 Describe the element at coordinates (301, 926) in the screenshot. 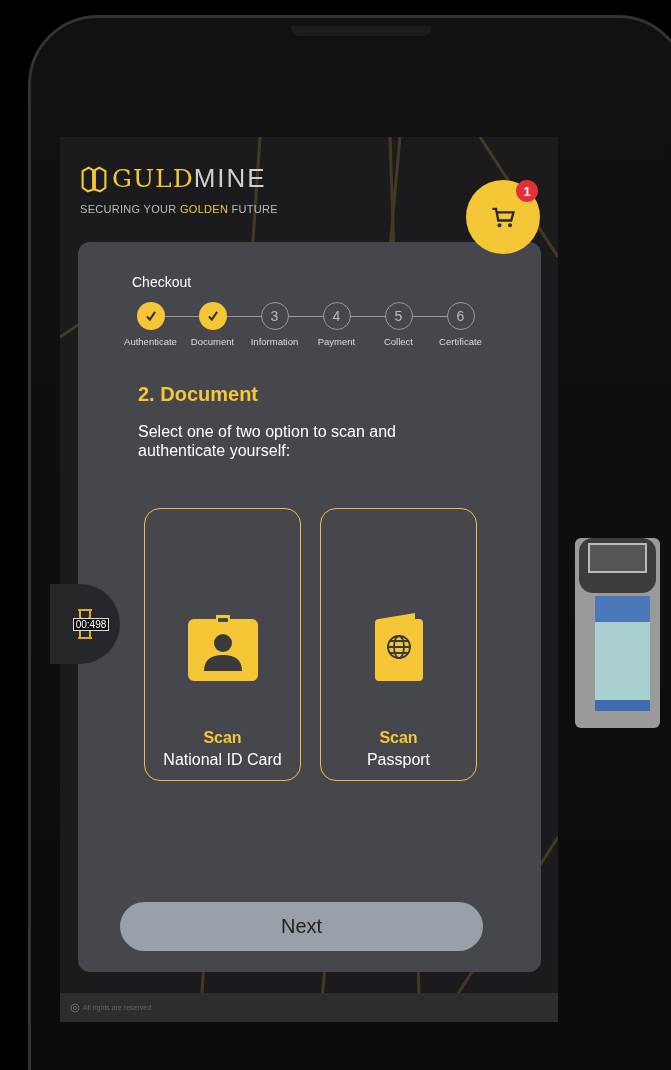

I see `next-button: Next` at that location.